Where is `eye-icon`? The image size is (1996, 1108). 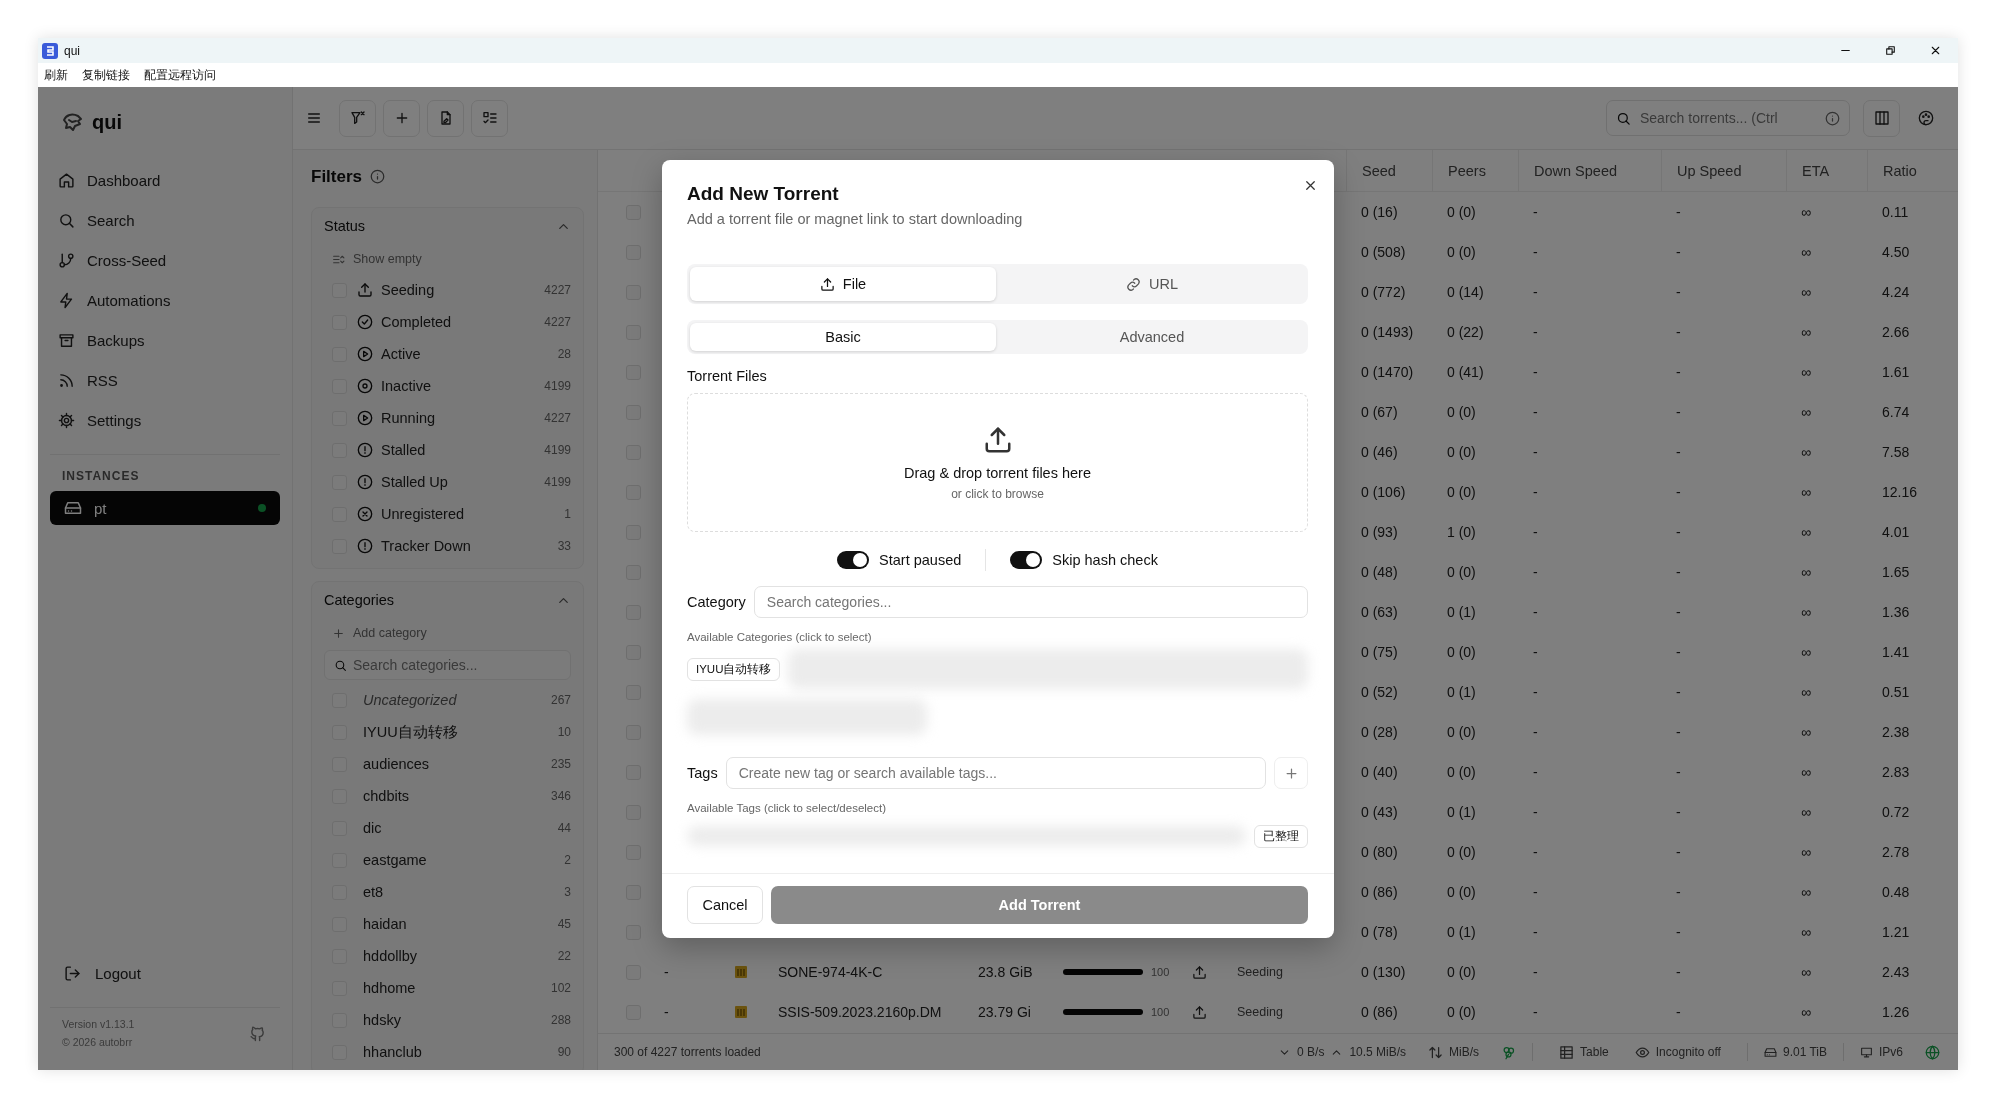 eye-icon is located at coordinates (1642, 1052).